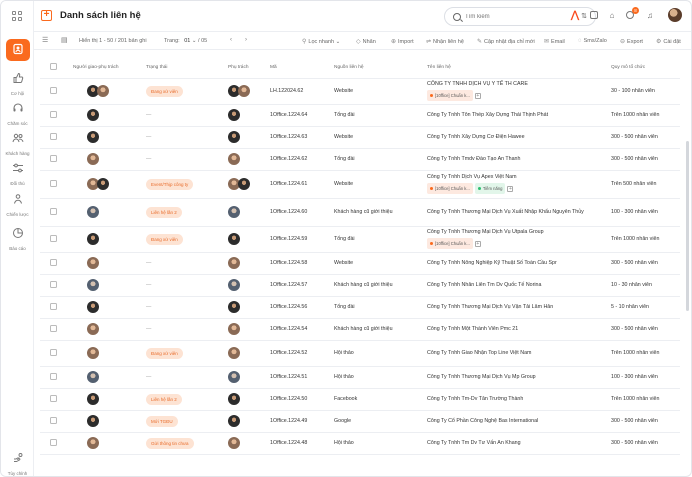 Image resolution: width=692 pixels, height=477 pixels. What do you see at coordinates (517, 329) in the screenshot?
I see `contact-name-link: Công Ty Tnhh Một Thành Viên Pmc 21` at bounding box center [517, 329].